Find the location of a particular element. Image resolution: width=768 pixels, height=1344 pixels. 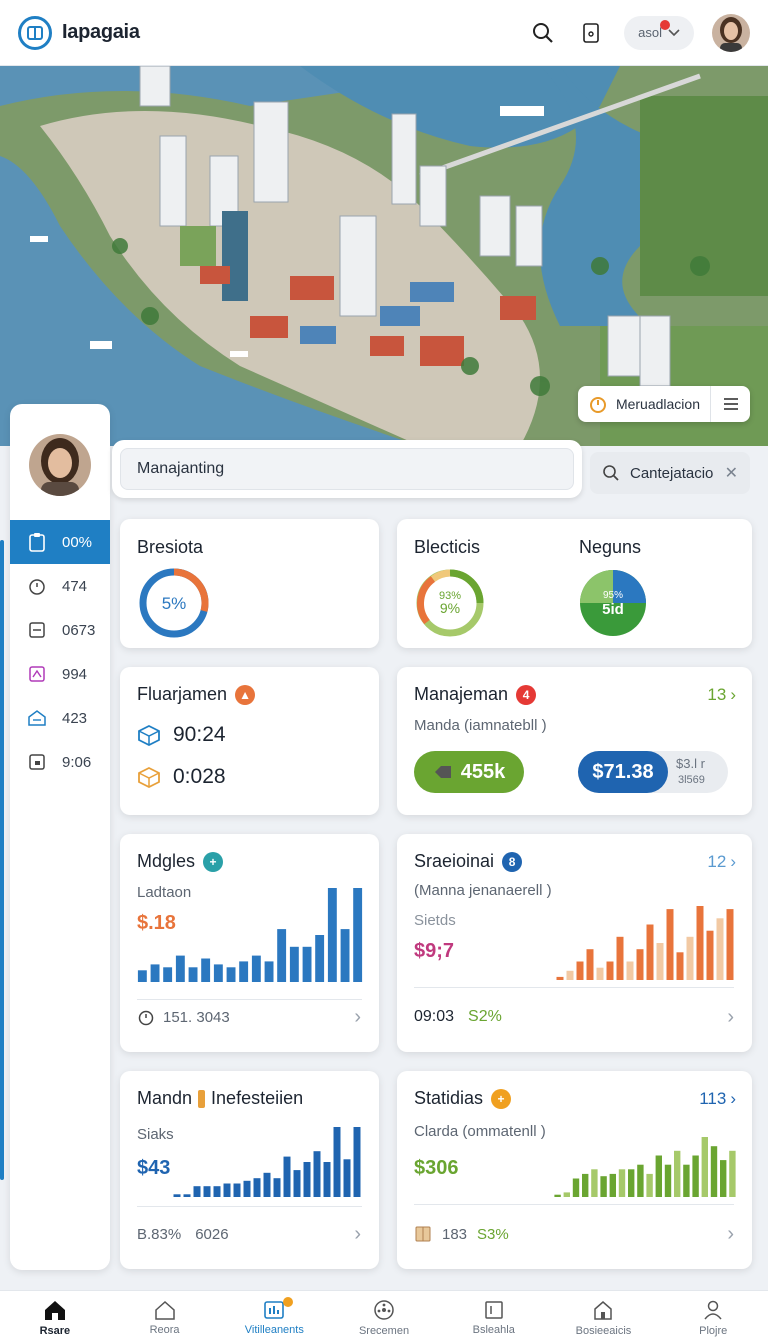

nav-item-3: Srecemen is located at coordinates (384, 1317).